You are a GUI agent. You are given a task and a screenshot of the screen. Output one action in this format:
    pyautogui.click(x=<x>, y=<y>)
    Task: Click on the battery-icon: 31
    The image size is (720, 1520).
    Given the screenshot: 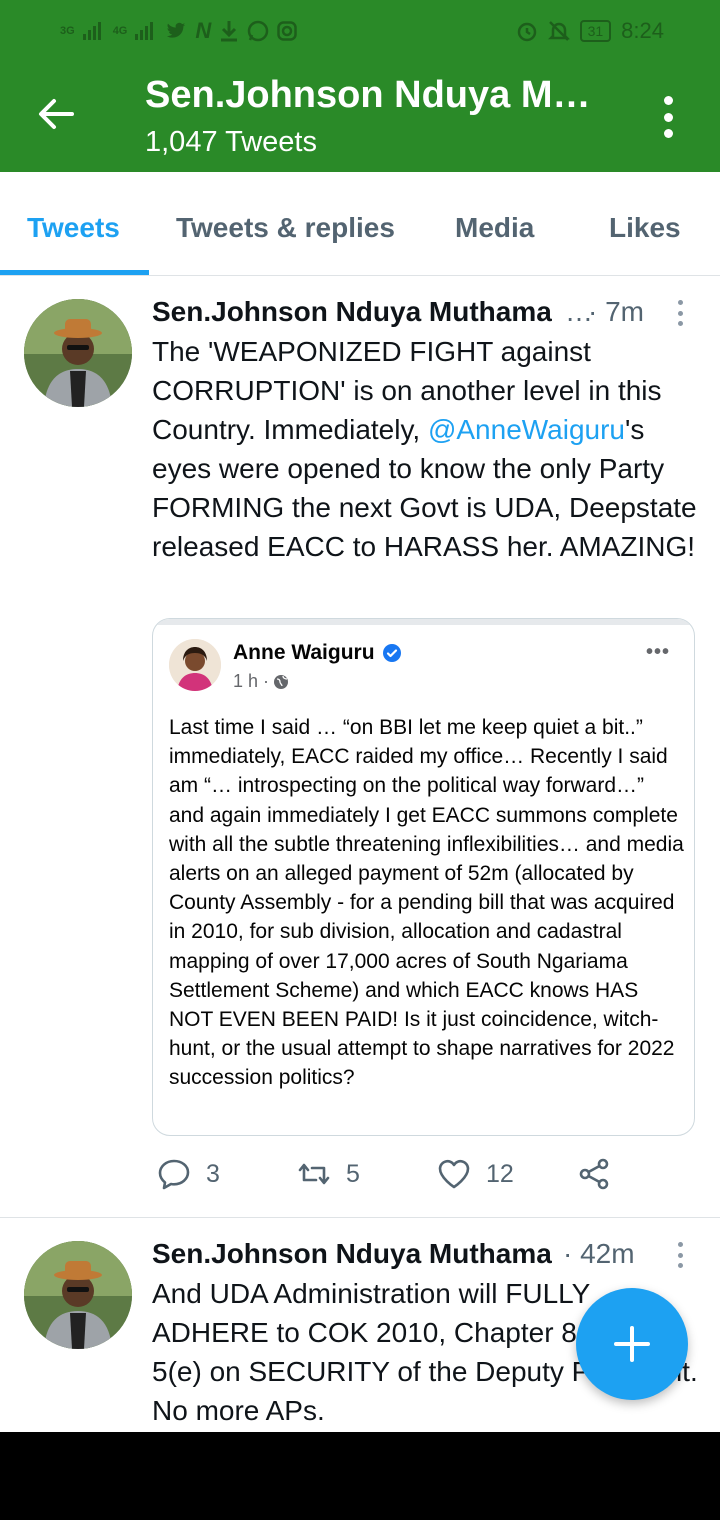 What is the action you would take?
    pyautogui.click(x=595, y=31)
    